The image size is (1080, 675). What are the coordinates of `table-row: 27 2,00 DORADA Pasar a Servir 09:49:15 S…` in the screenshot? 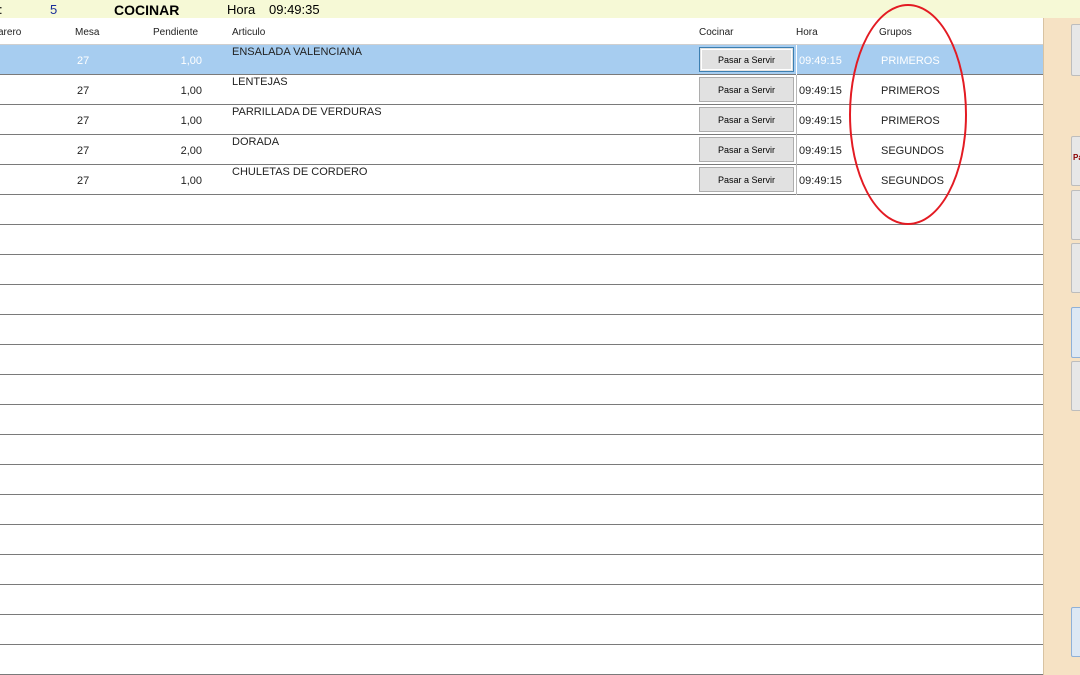 It's located at (521, 150).